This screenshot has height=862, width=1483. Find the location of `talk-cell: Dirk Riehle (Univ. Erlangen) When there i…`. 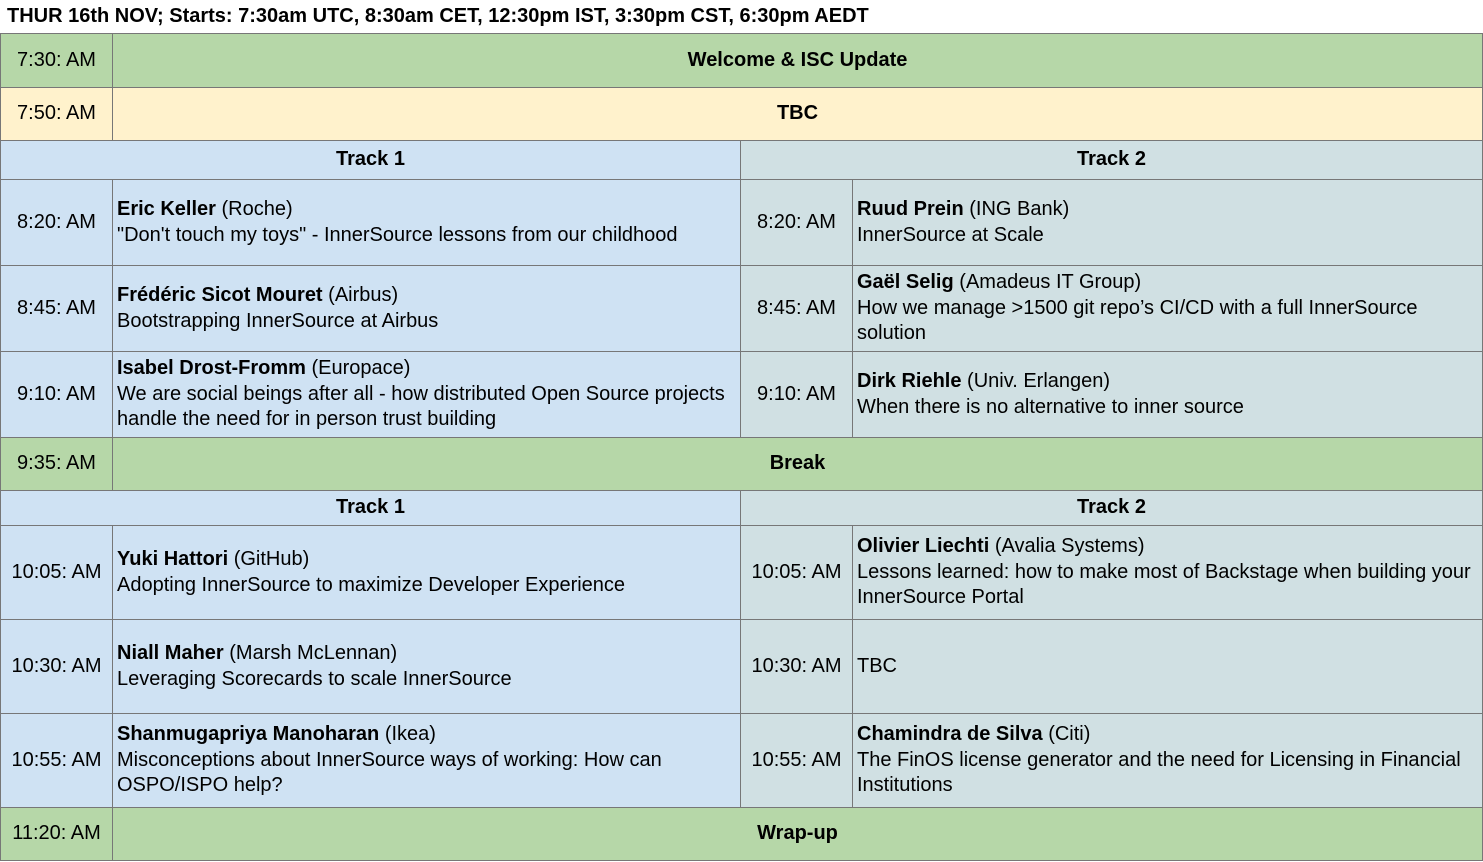

talk-cell: Dirk Riehle (Univ. Erlangen) When there i… is located at coordinates (1167, 394).